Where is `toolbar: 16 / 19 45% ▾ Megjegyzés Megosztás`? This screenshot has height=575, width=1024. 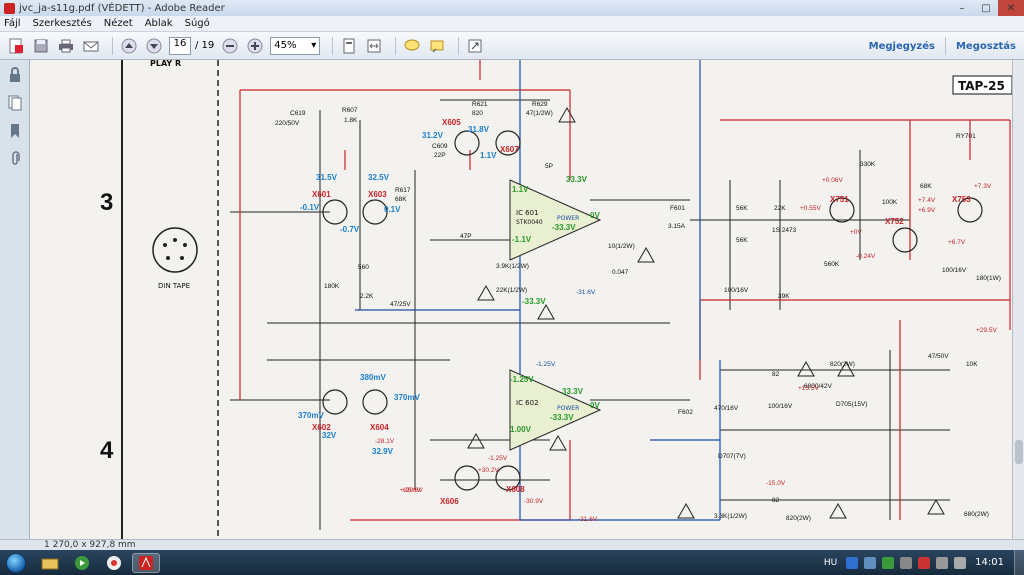
toolbar: 16 / 19 45% ▾ Megjegyzés Megosztás is located at coordinates (512, 46).